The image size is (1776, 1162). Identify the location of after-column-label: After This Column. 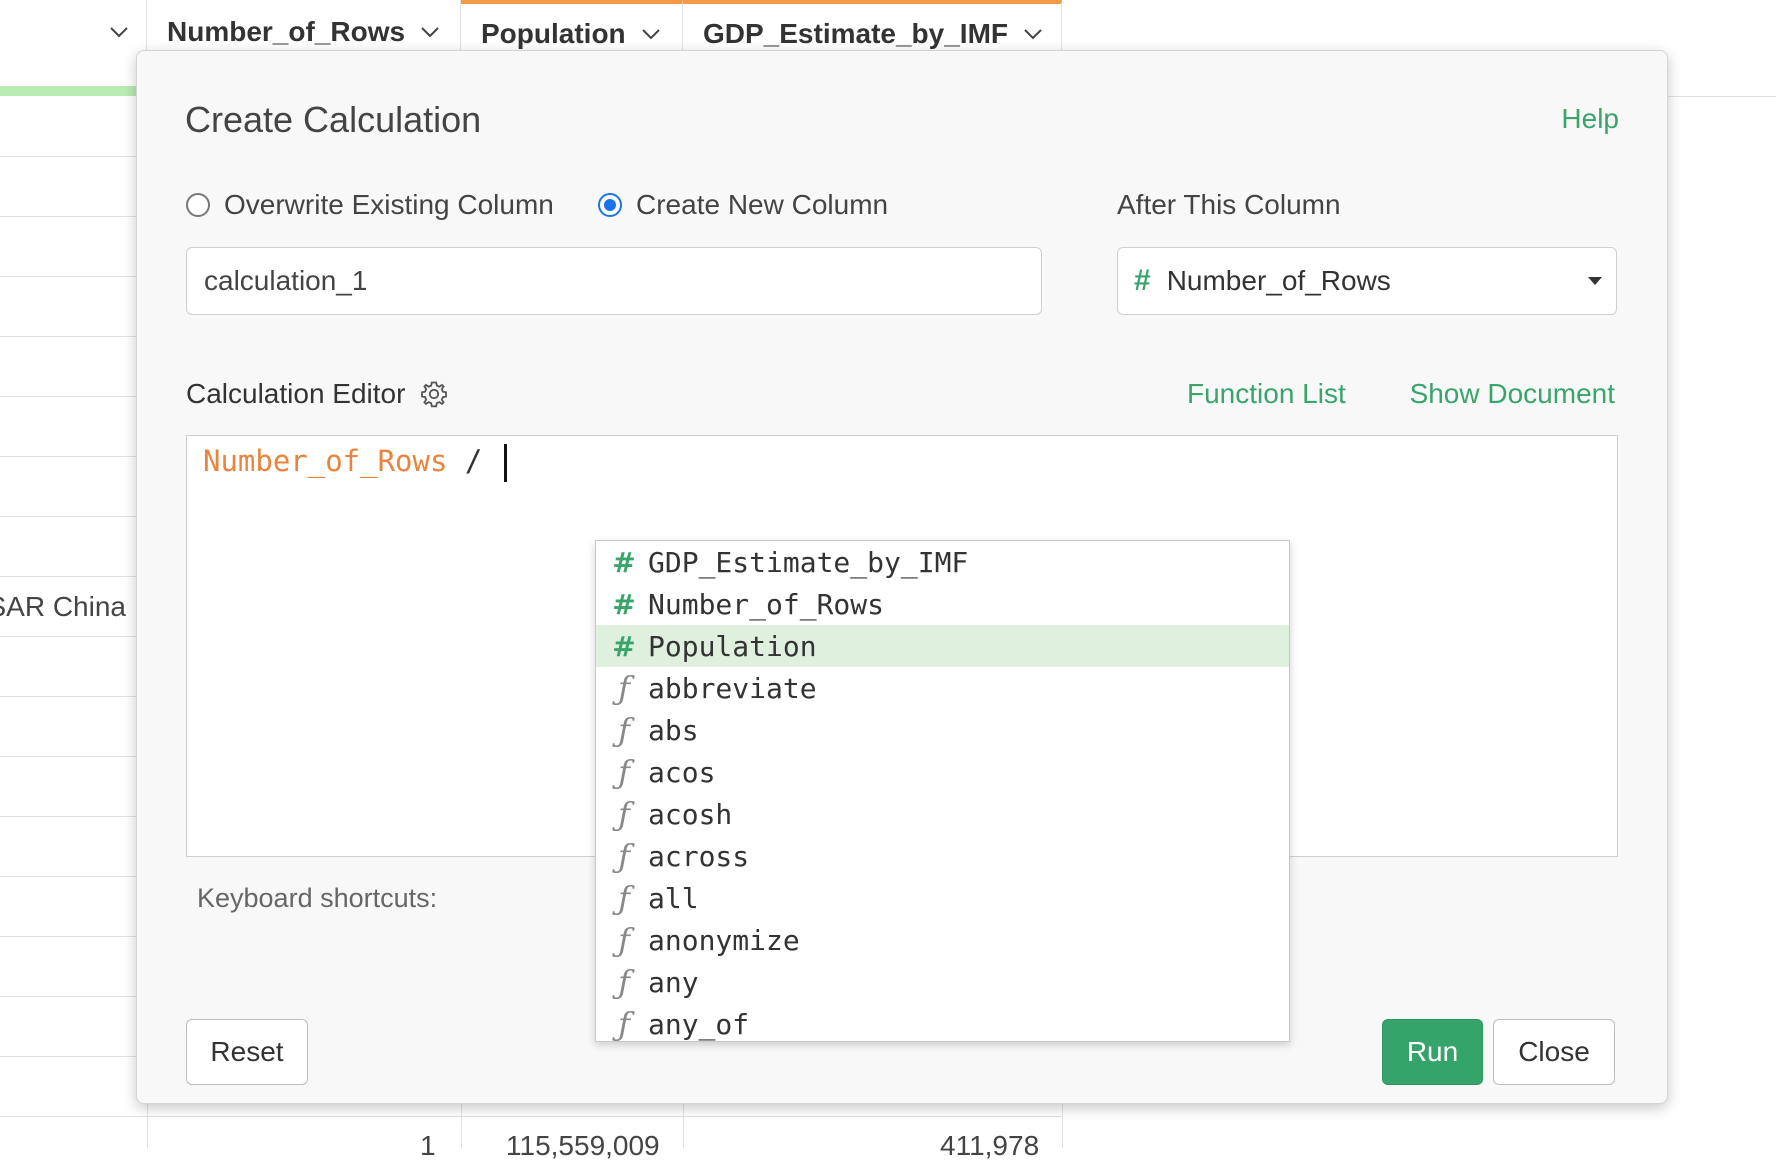
(1229, 204).